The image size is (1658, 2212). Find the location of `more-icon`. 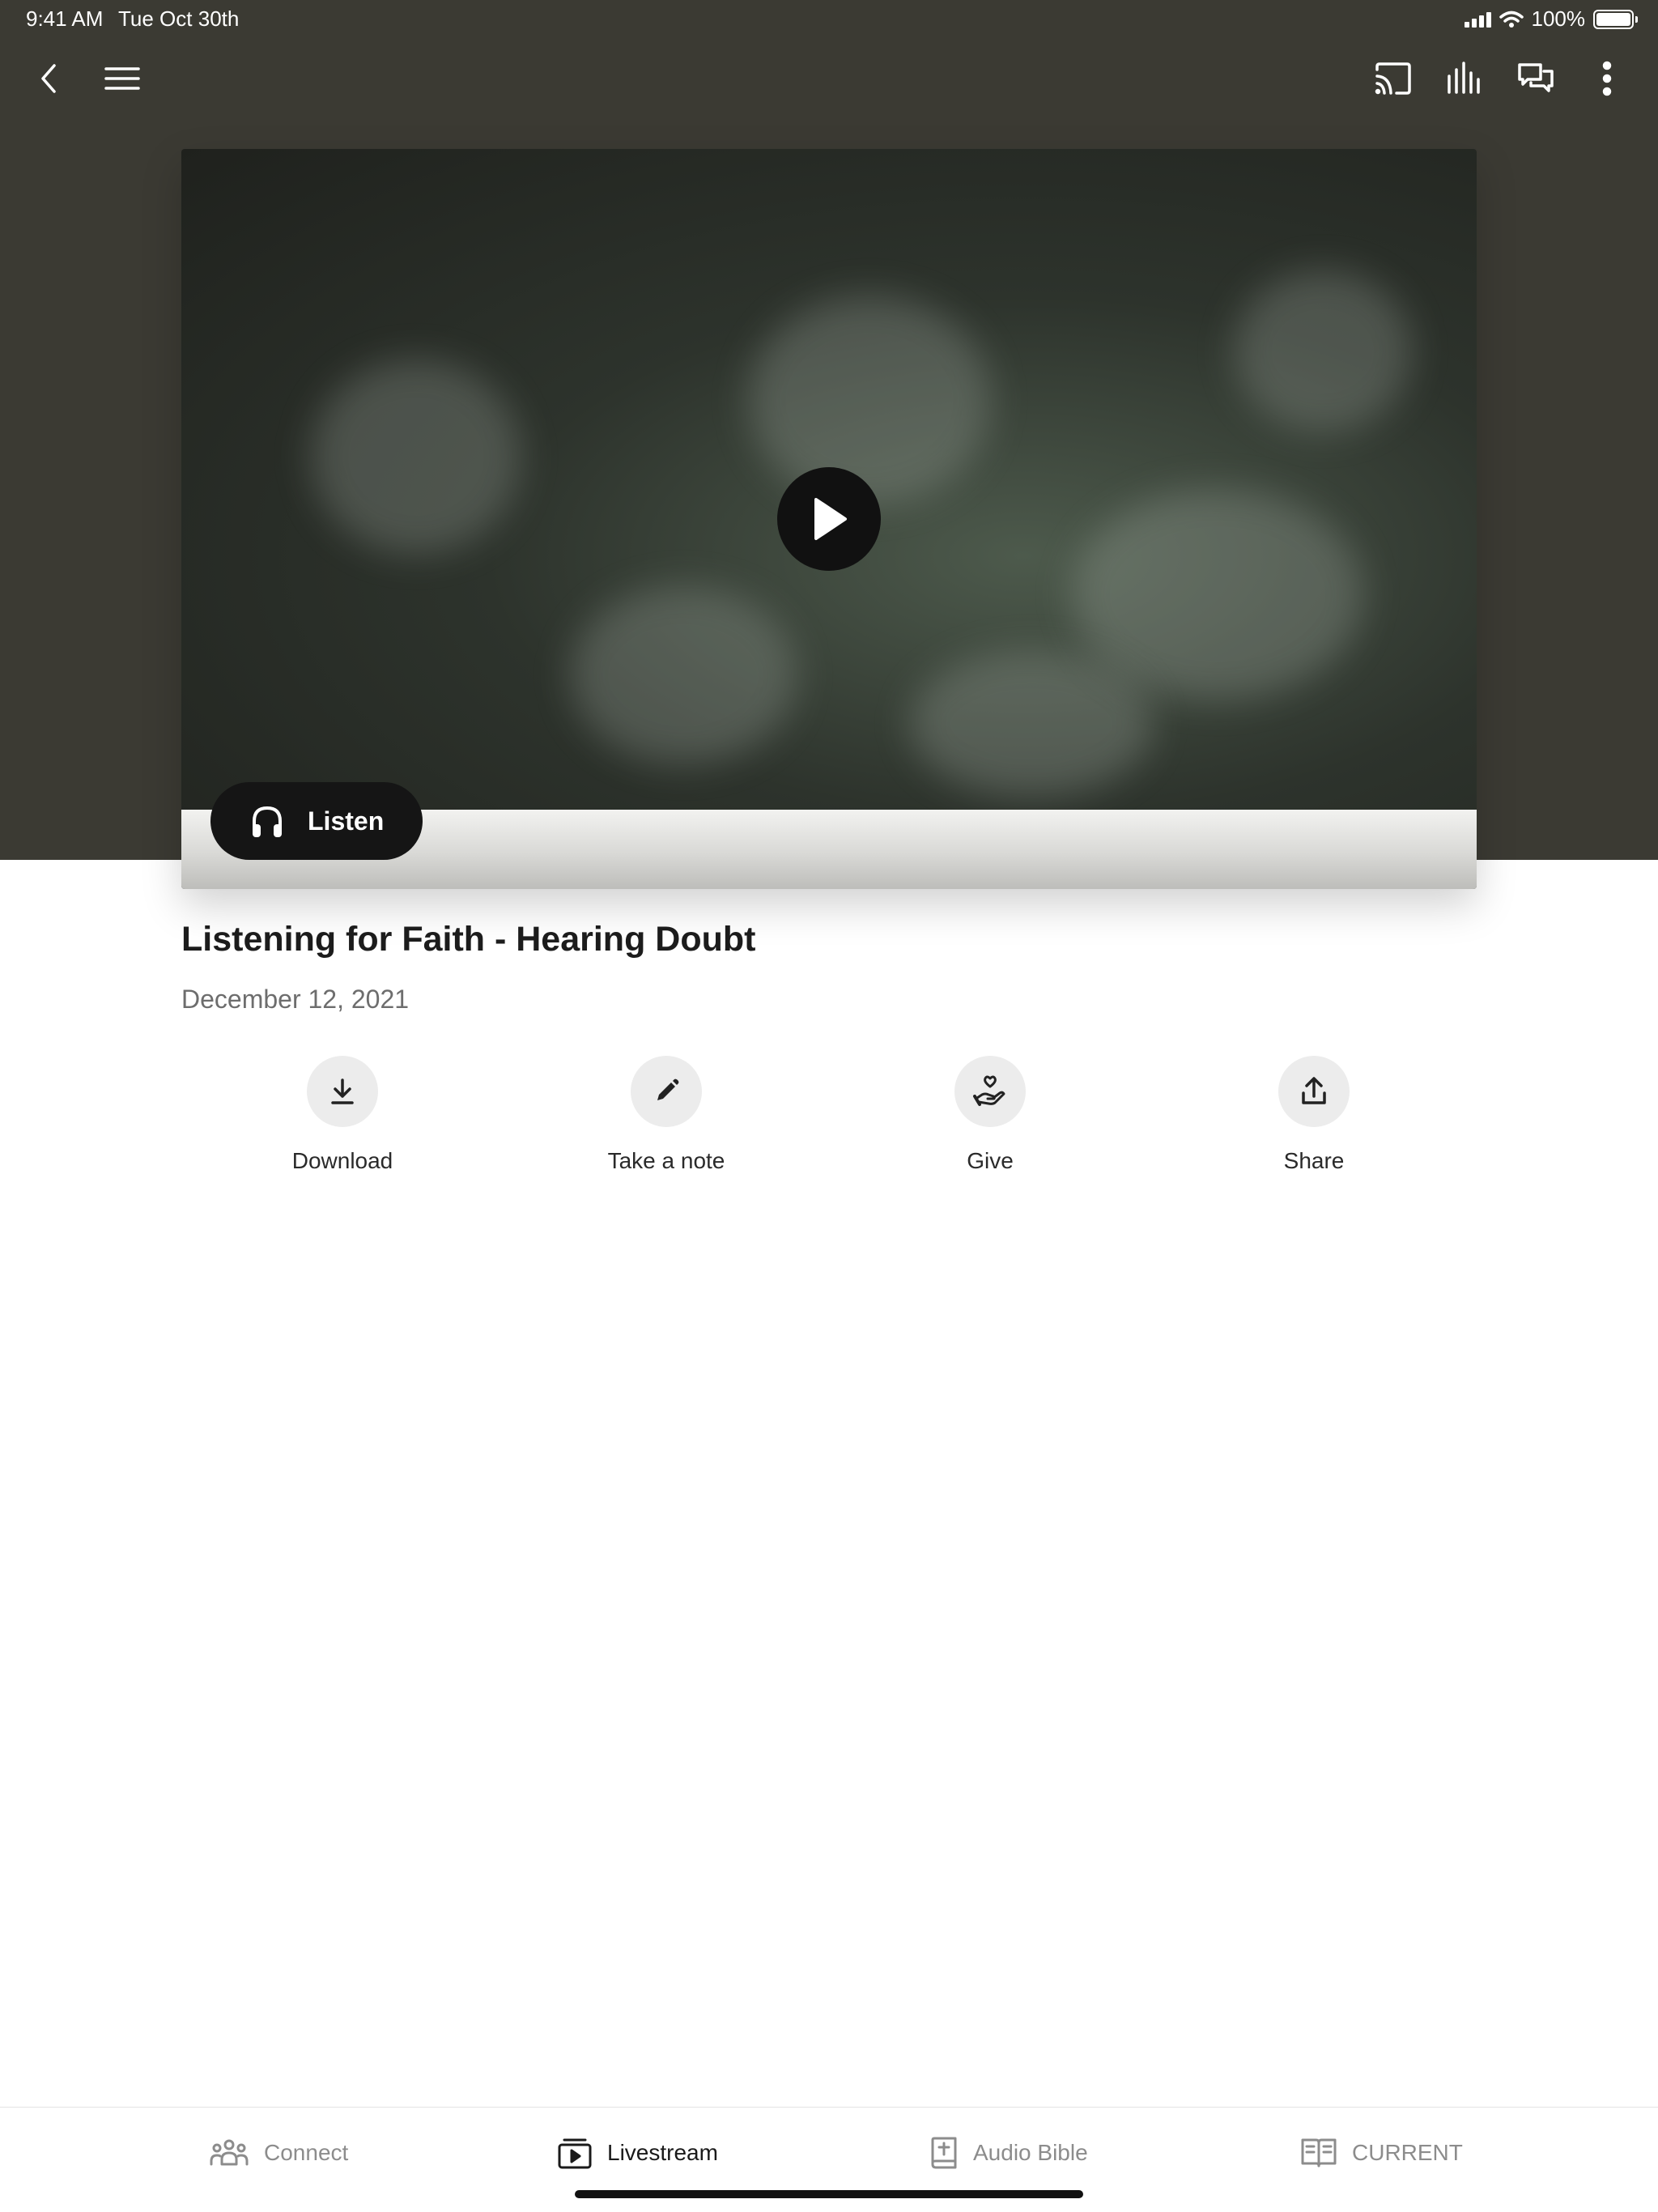

more-icon is located at coordinates (1607, 78).